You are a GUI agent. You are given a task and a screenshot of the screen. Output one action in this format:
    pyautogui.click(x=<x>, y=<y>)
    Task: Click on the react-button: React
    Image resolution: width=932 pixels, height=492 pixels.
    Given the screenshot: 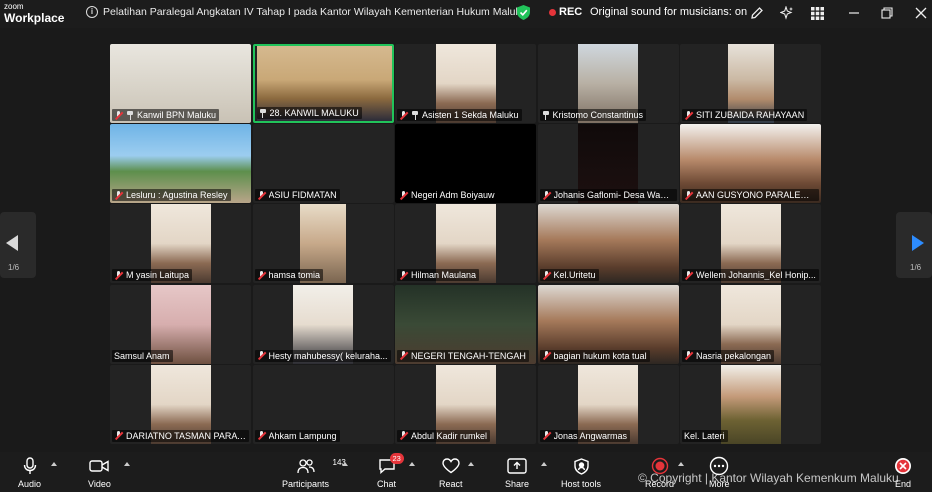 What is the action you would take?
    pyautogui.click(x=451, y=472)
    